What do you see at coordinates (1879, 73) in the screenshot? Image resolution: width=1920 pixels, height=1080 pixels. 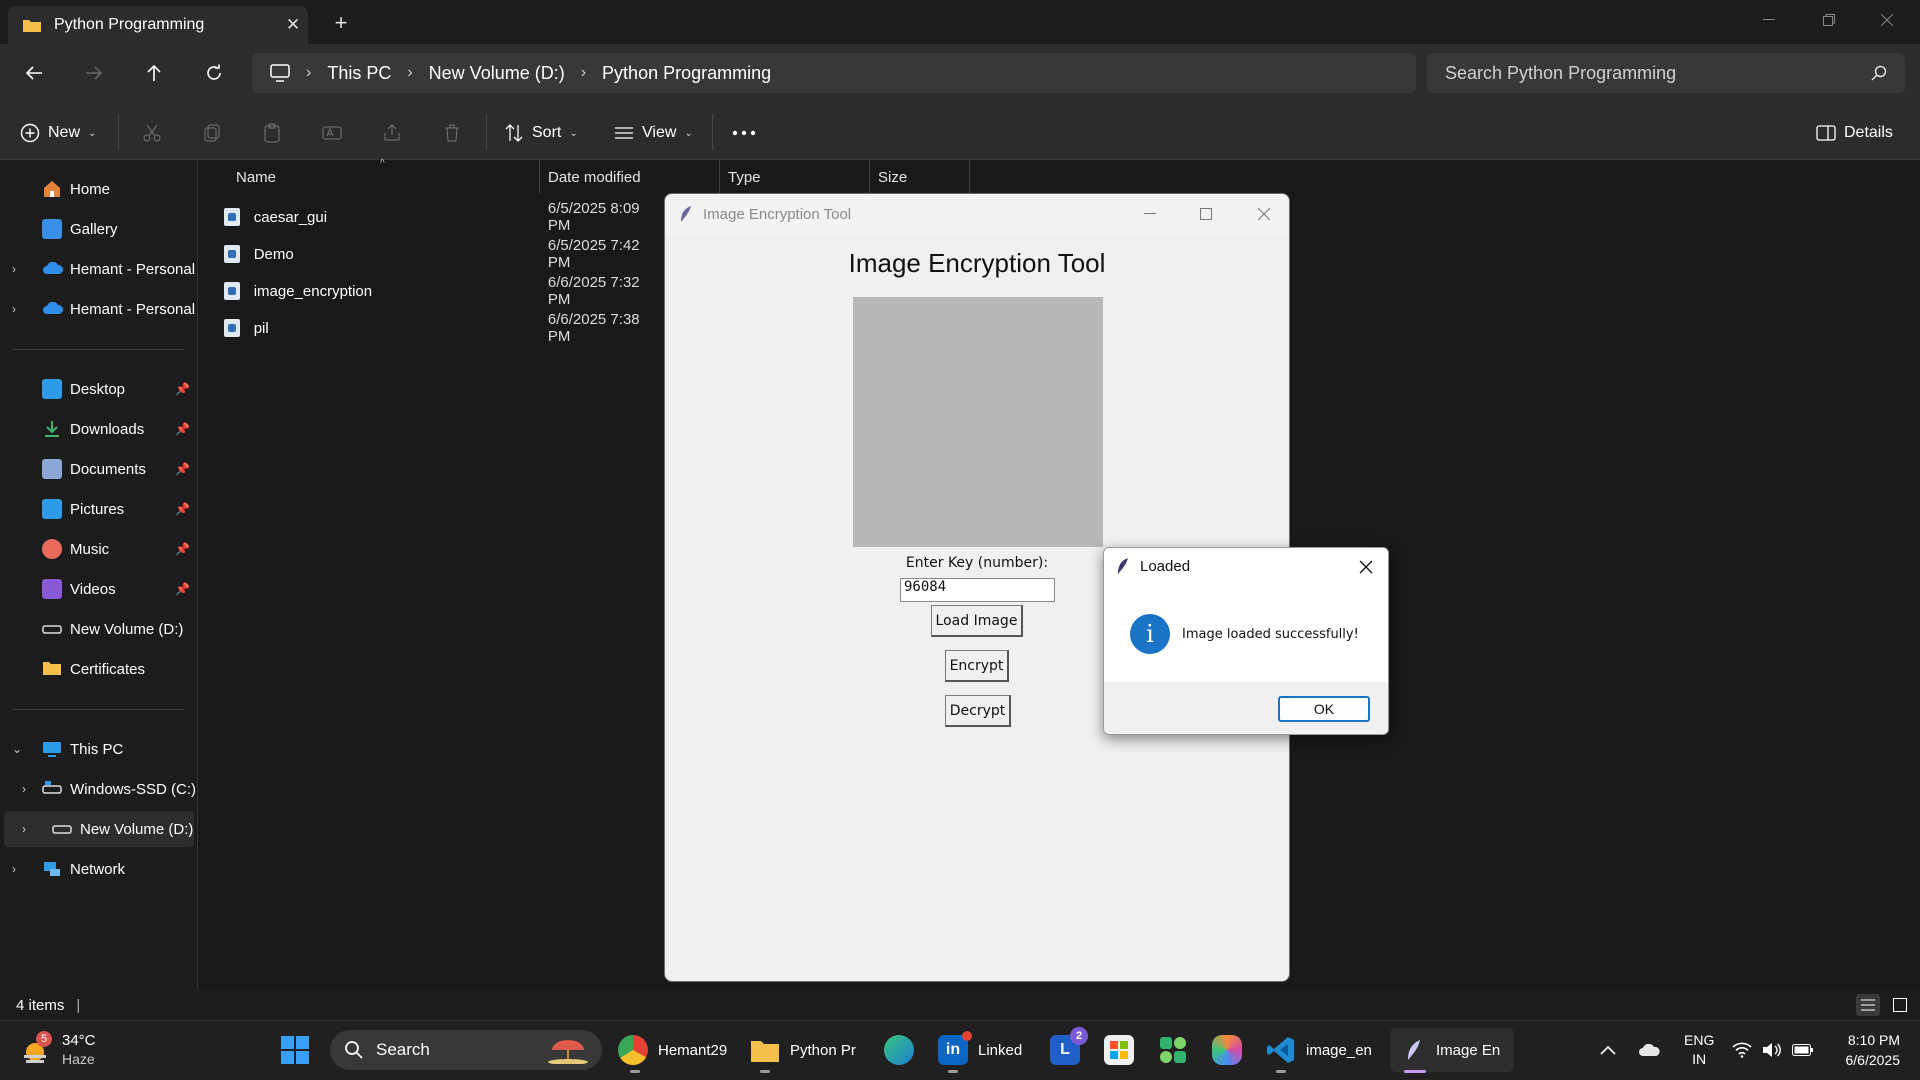 I see `search-icon` at bounding box center [1879, 73].